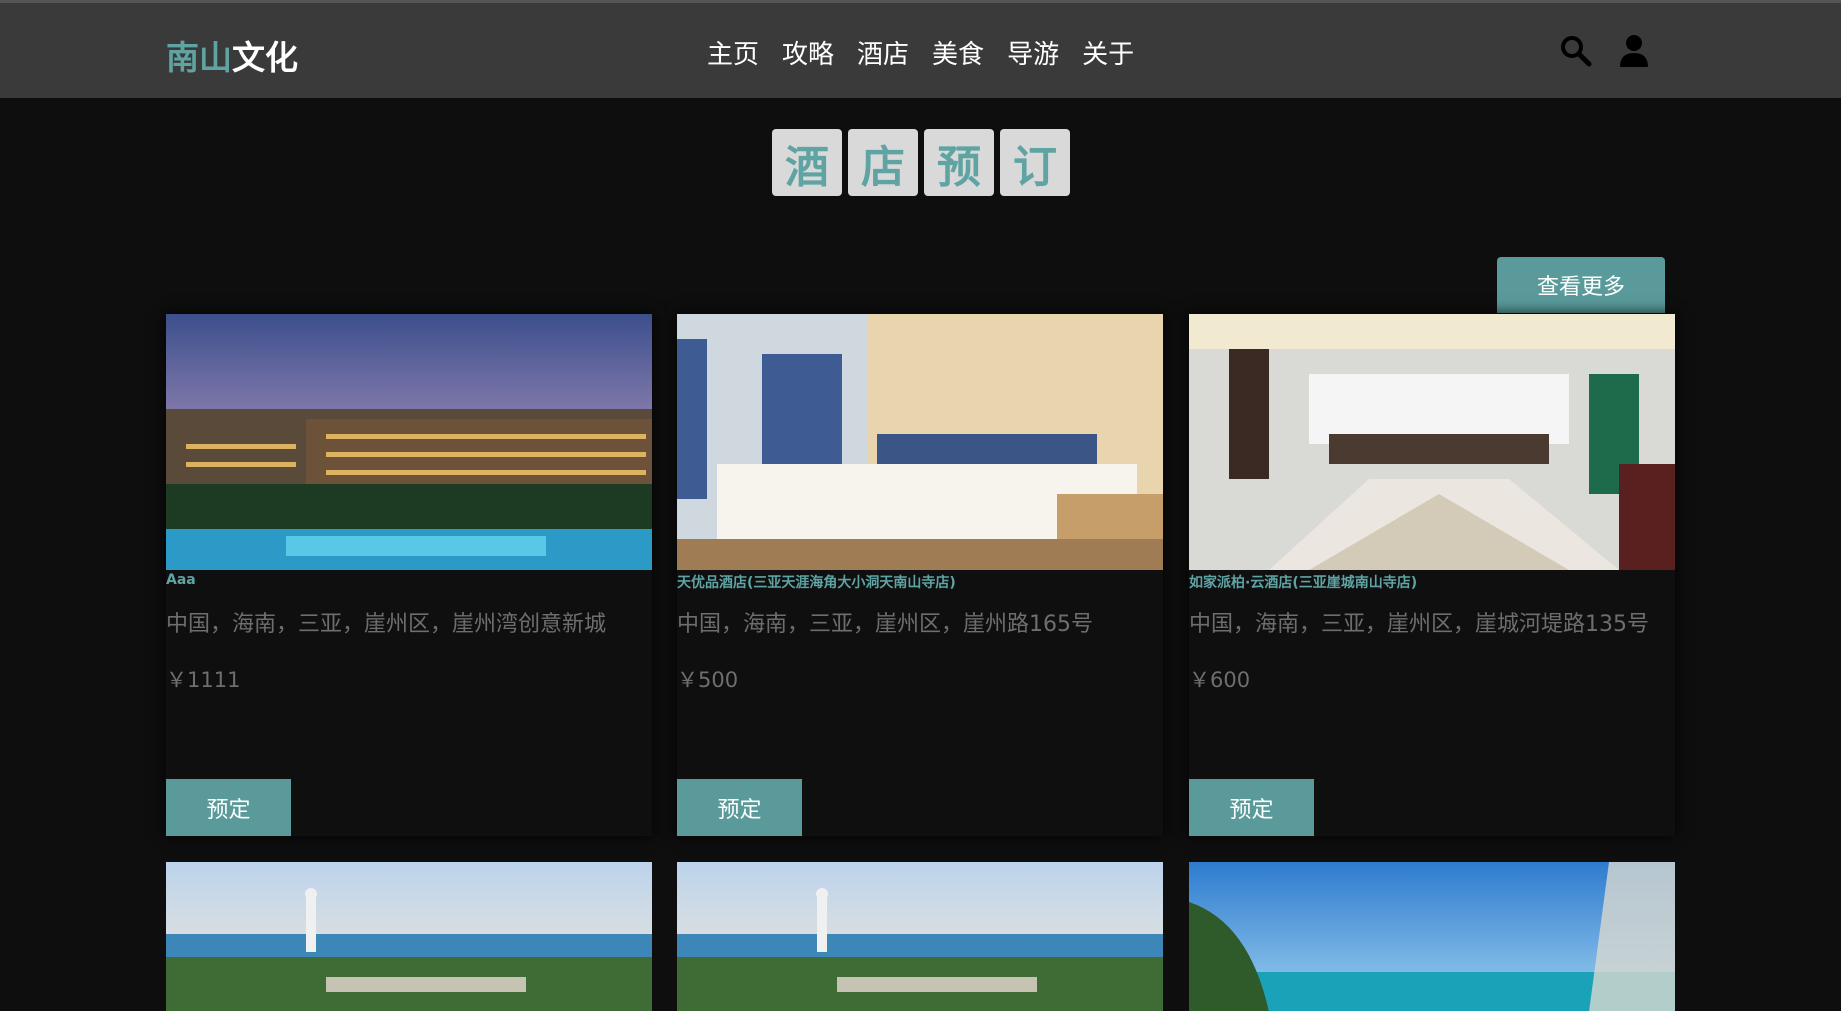 Image resolution: width=1841 pixels, height=1011 pixels. What do you see at coordinates (883, 162) in the screenshot?
I see `heading-char: 店` at bounding box center [883, 162].